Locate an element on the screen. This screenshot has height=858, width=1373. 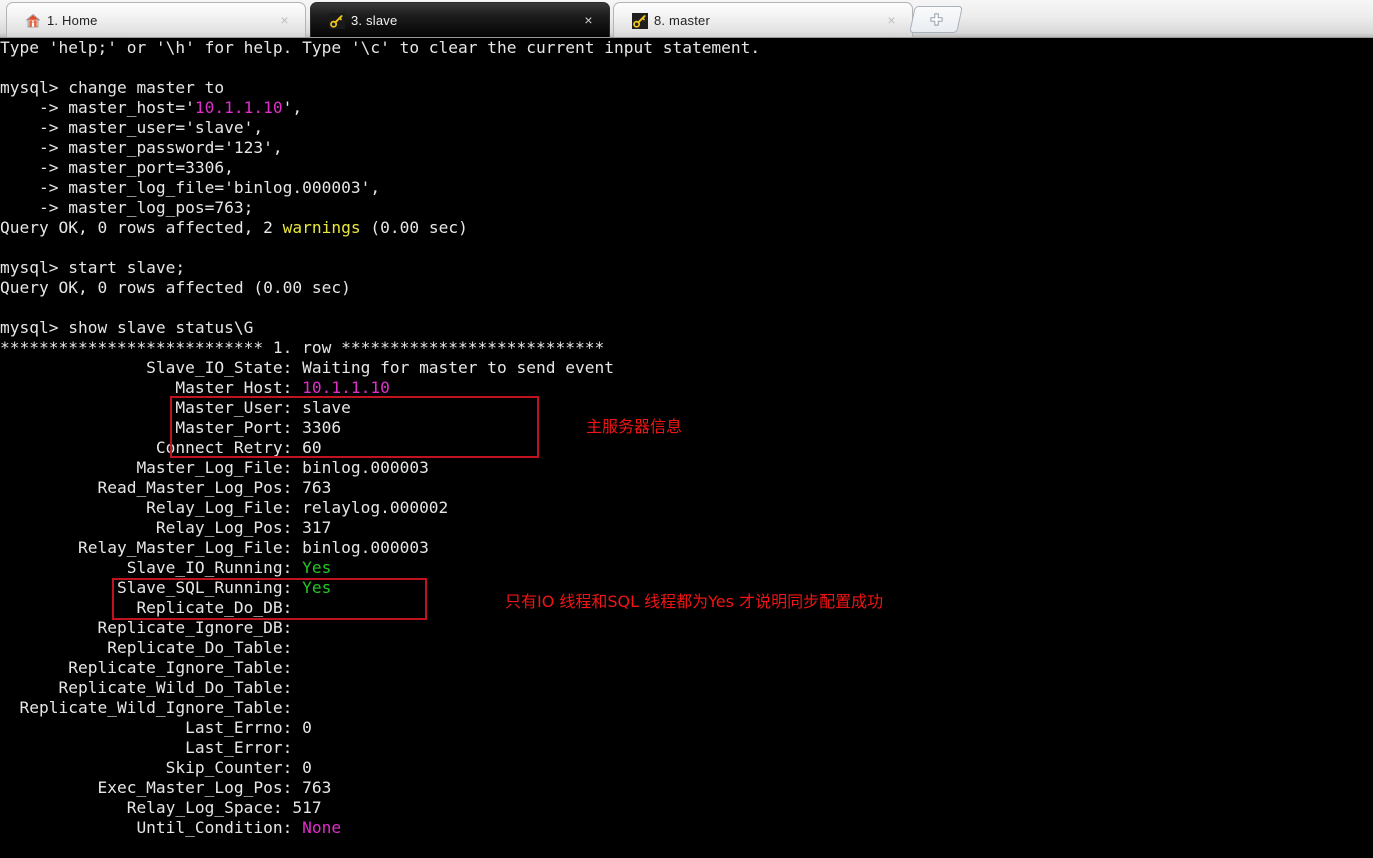
tab-label: 8. master is located at coordinates (682, 20).